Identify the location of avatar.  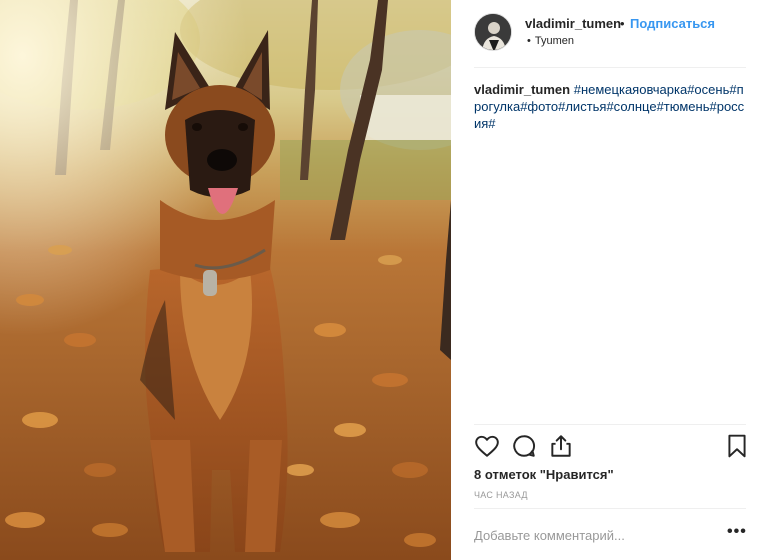
(493, 32).